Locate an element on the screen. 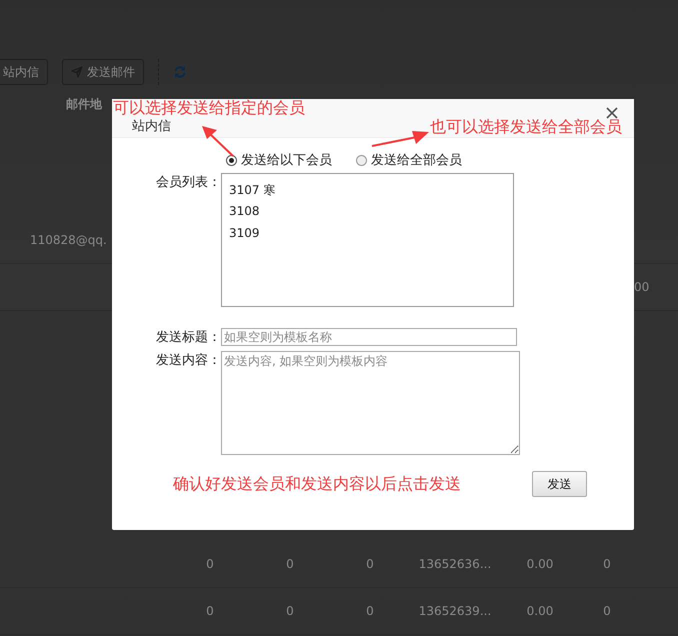 This screenshot has height=636, width=678. table-cell: 00 is located at coordinates (642, 287).